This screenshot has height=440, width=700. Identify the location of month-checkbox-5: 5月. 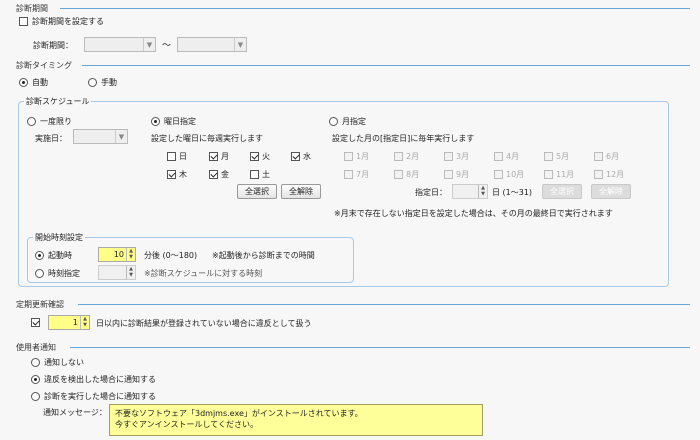
(556, 156).